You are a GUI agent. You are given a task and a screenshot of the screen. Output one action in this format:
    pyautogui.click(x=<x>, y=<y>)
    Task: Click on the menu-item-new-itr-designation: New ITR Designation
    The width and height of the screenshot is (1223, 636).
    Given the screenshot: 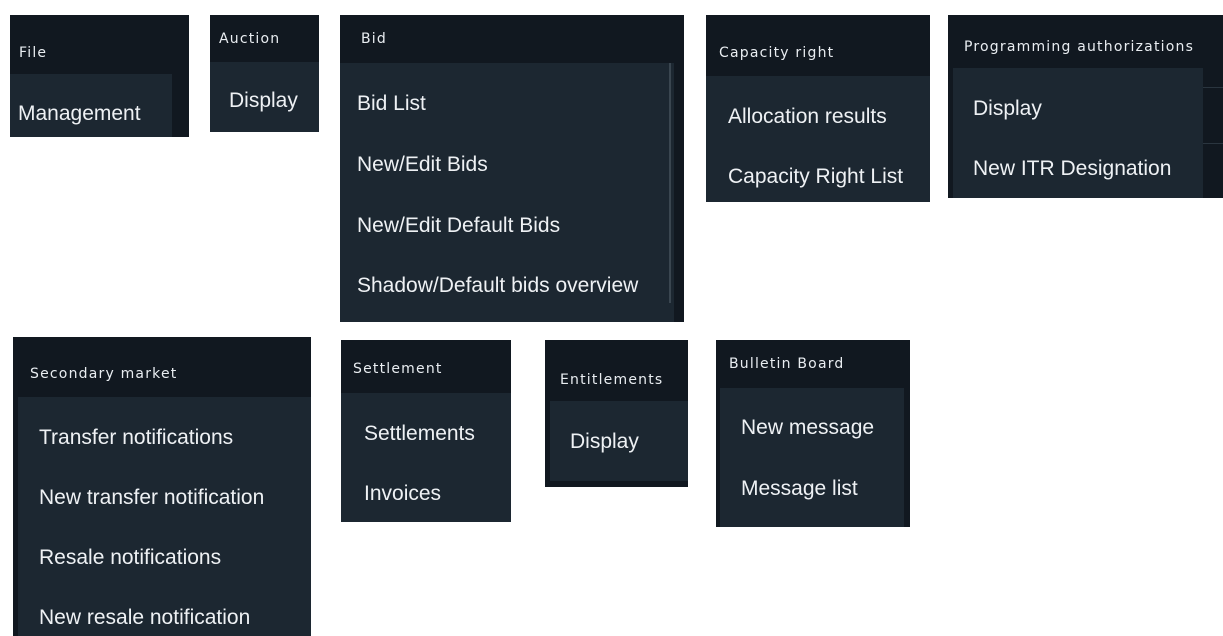 What is the action you would take?
    pyautogui.click(x=1088, y=169)
    